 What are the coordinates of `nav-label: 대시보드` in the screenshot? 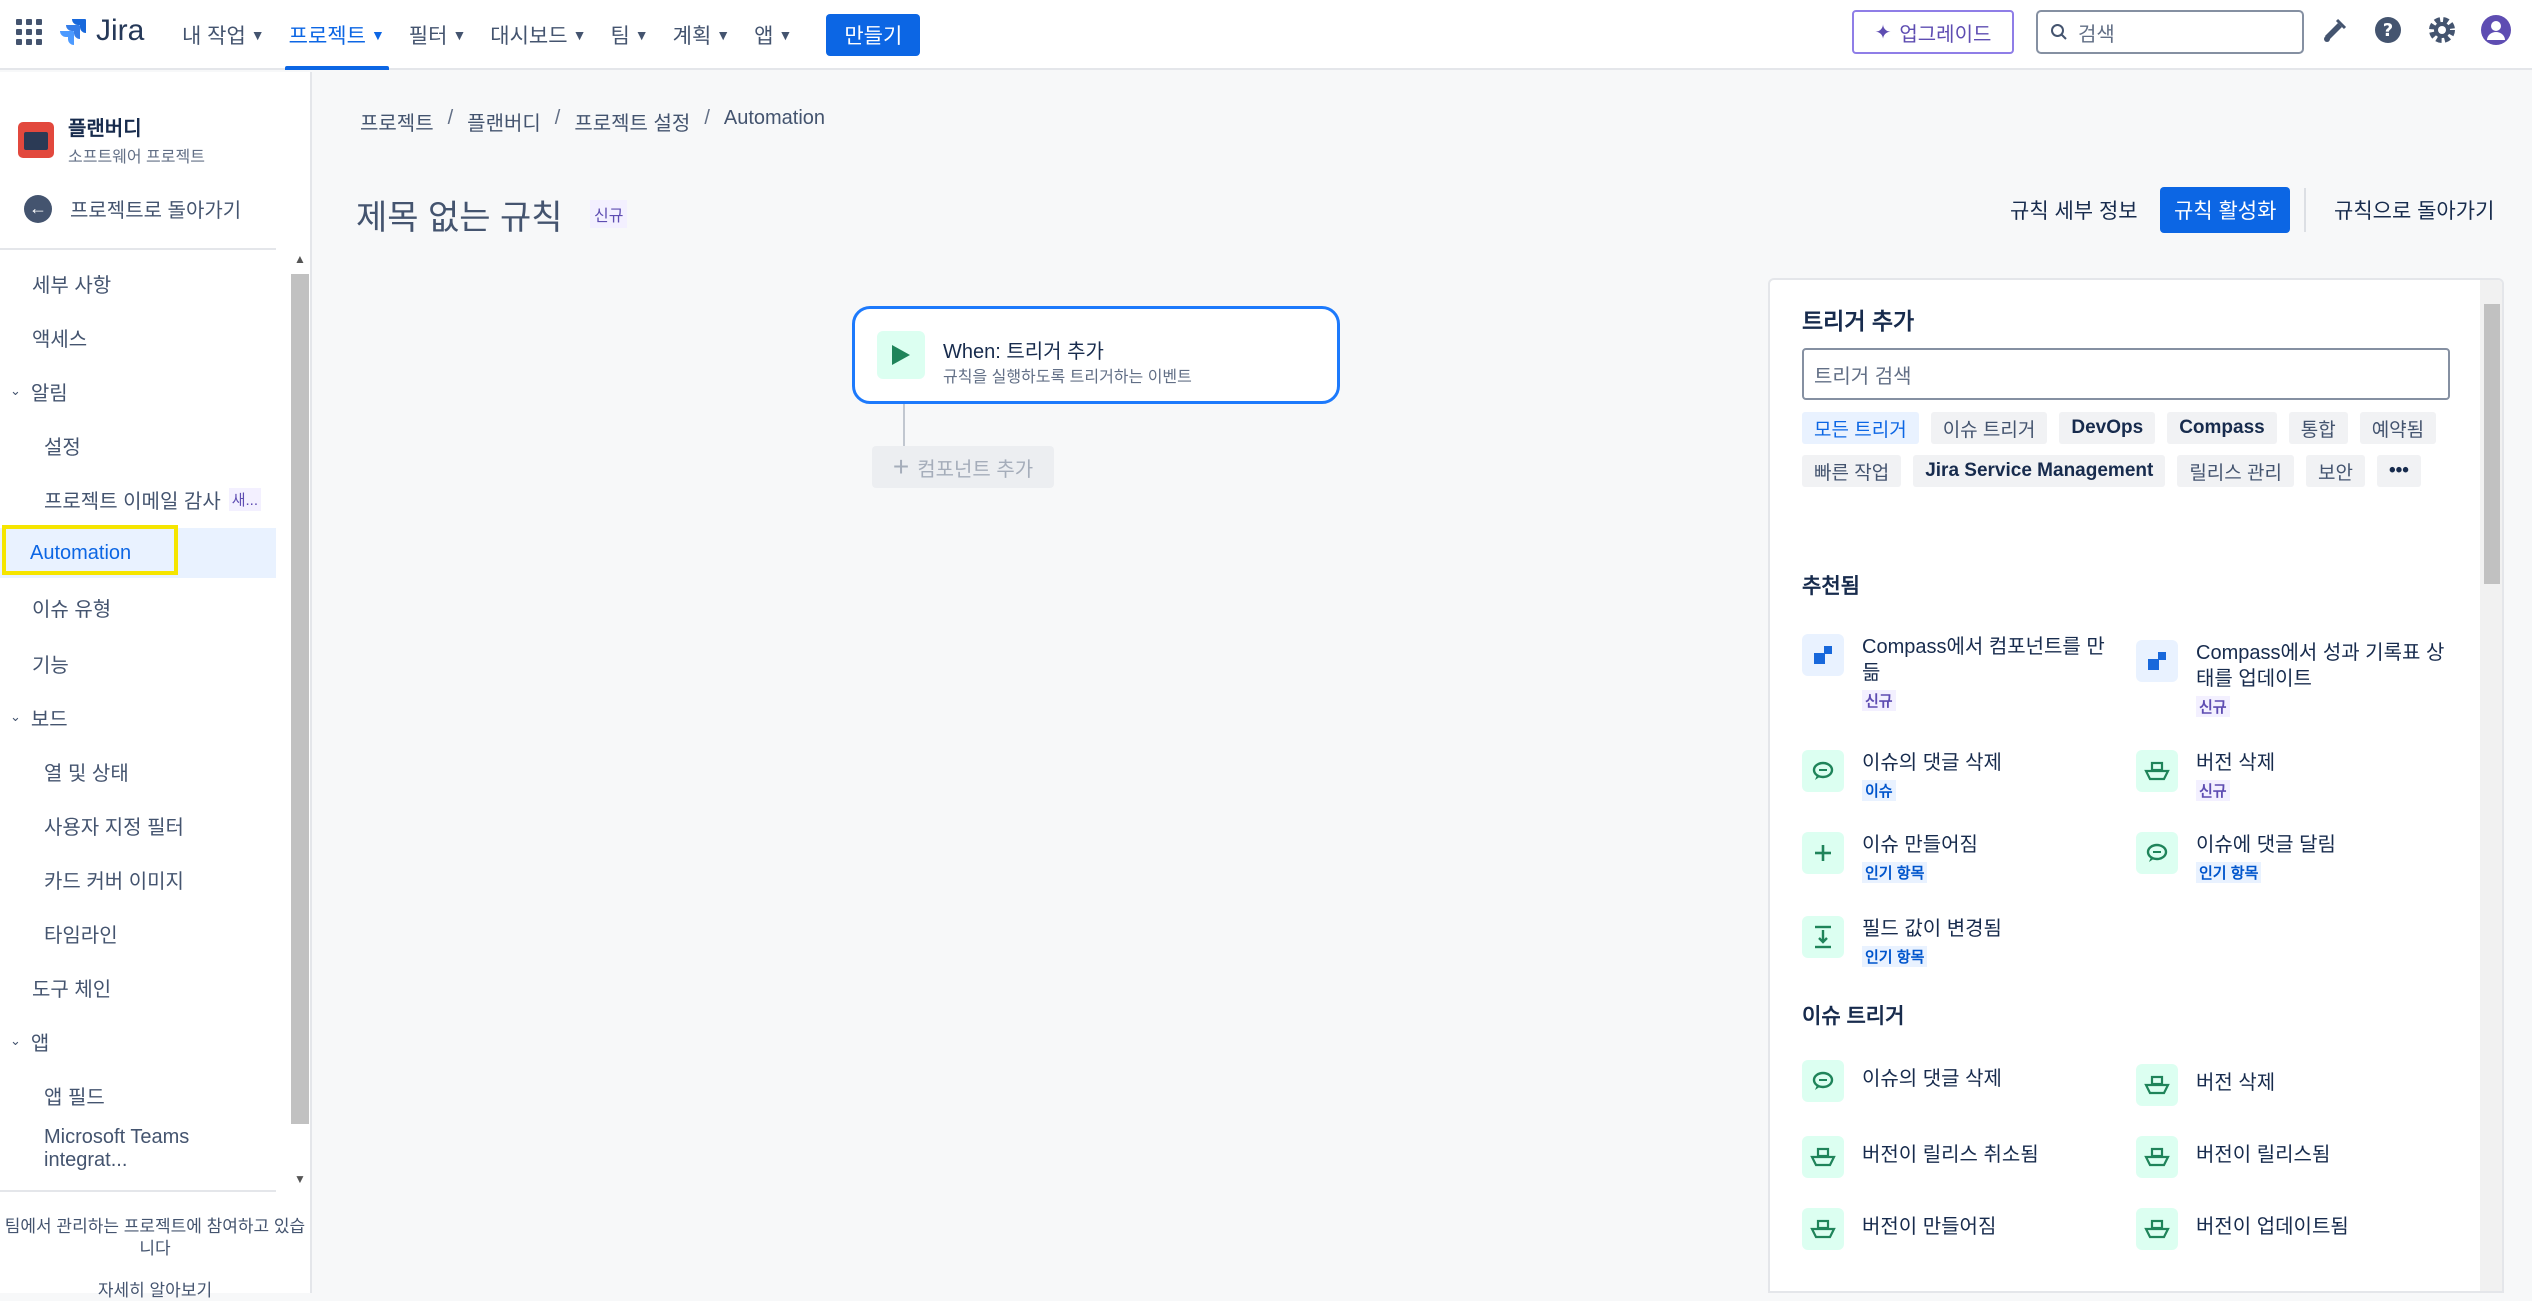 It's located at (529, 36).